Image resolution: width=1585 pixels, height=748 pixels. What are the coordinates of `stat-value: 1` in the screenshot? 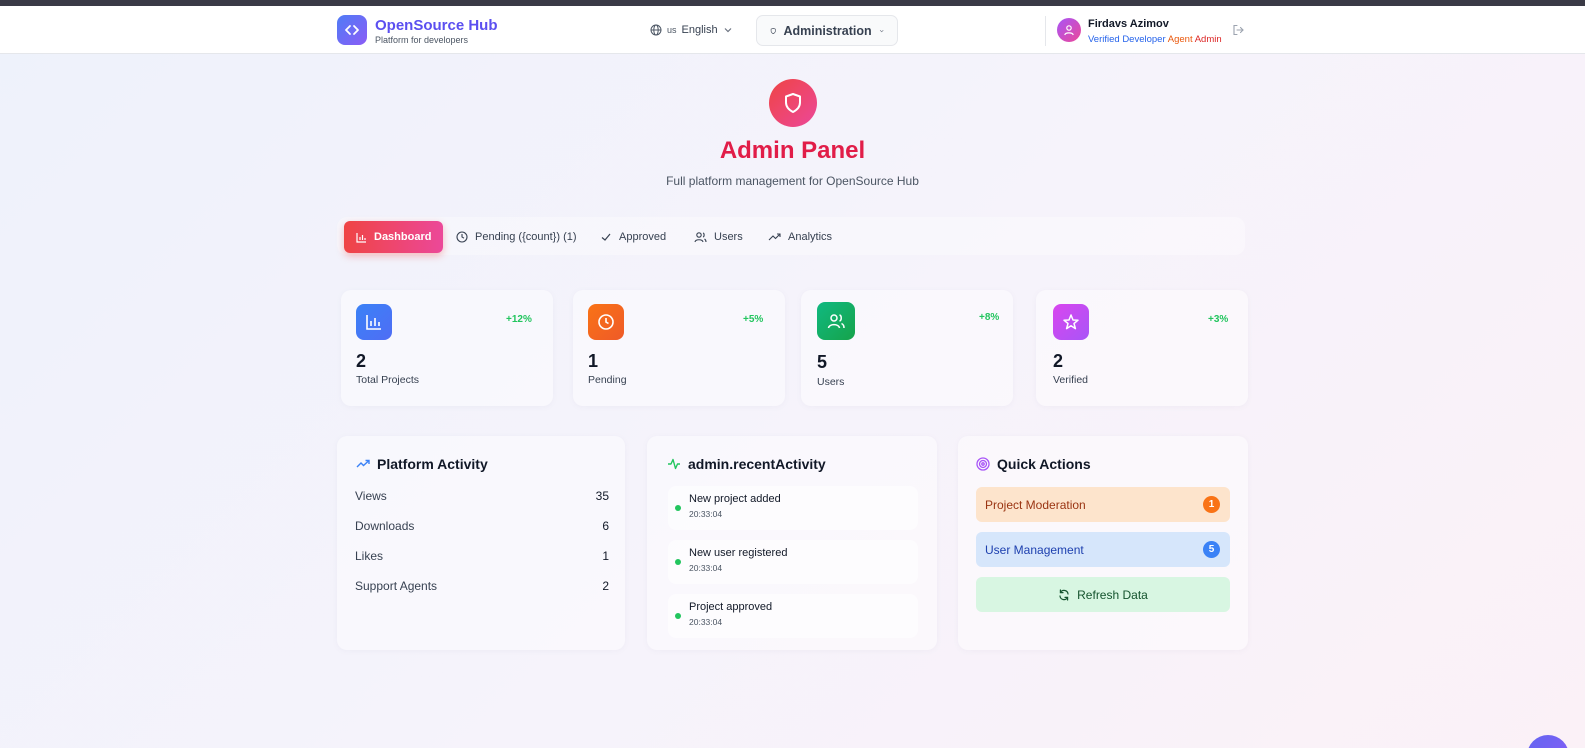 It's located at (593, 361).